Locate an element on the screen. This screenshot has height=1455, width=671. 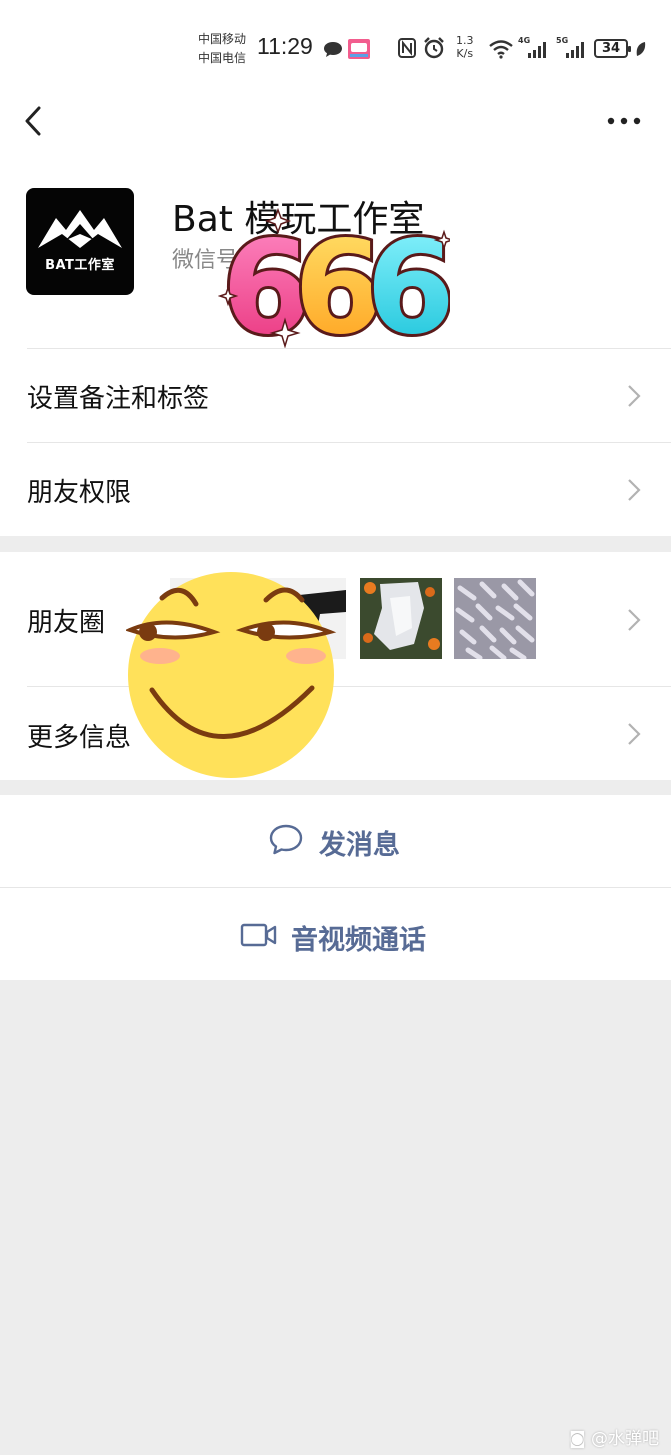
back-icon is located at coordinates (33, 121).